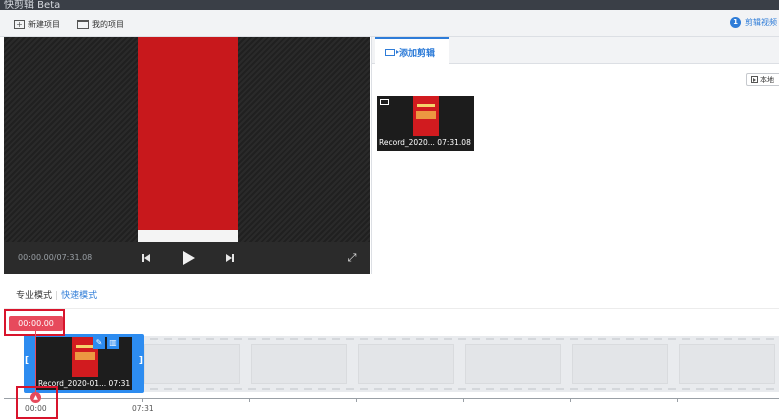  I want to click on app-title: 快剪辑 Beta, so click(32, 5).